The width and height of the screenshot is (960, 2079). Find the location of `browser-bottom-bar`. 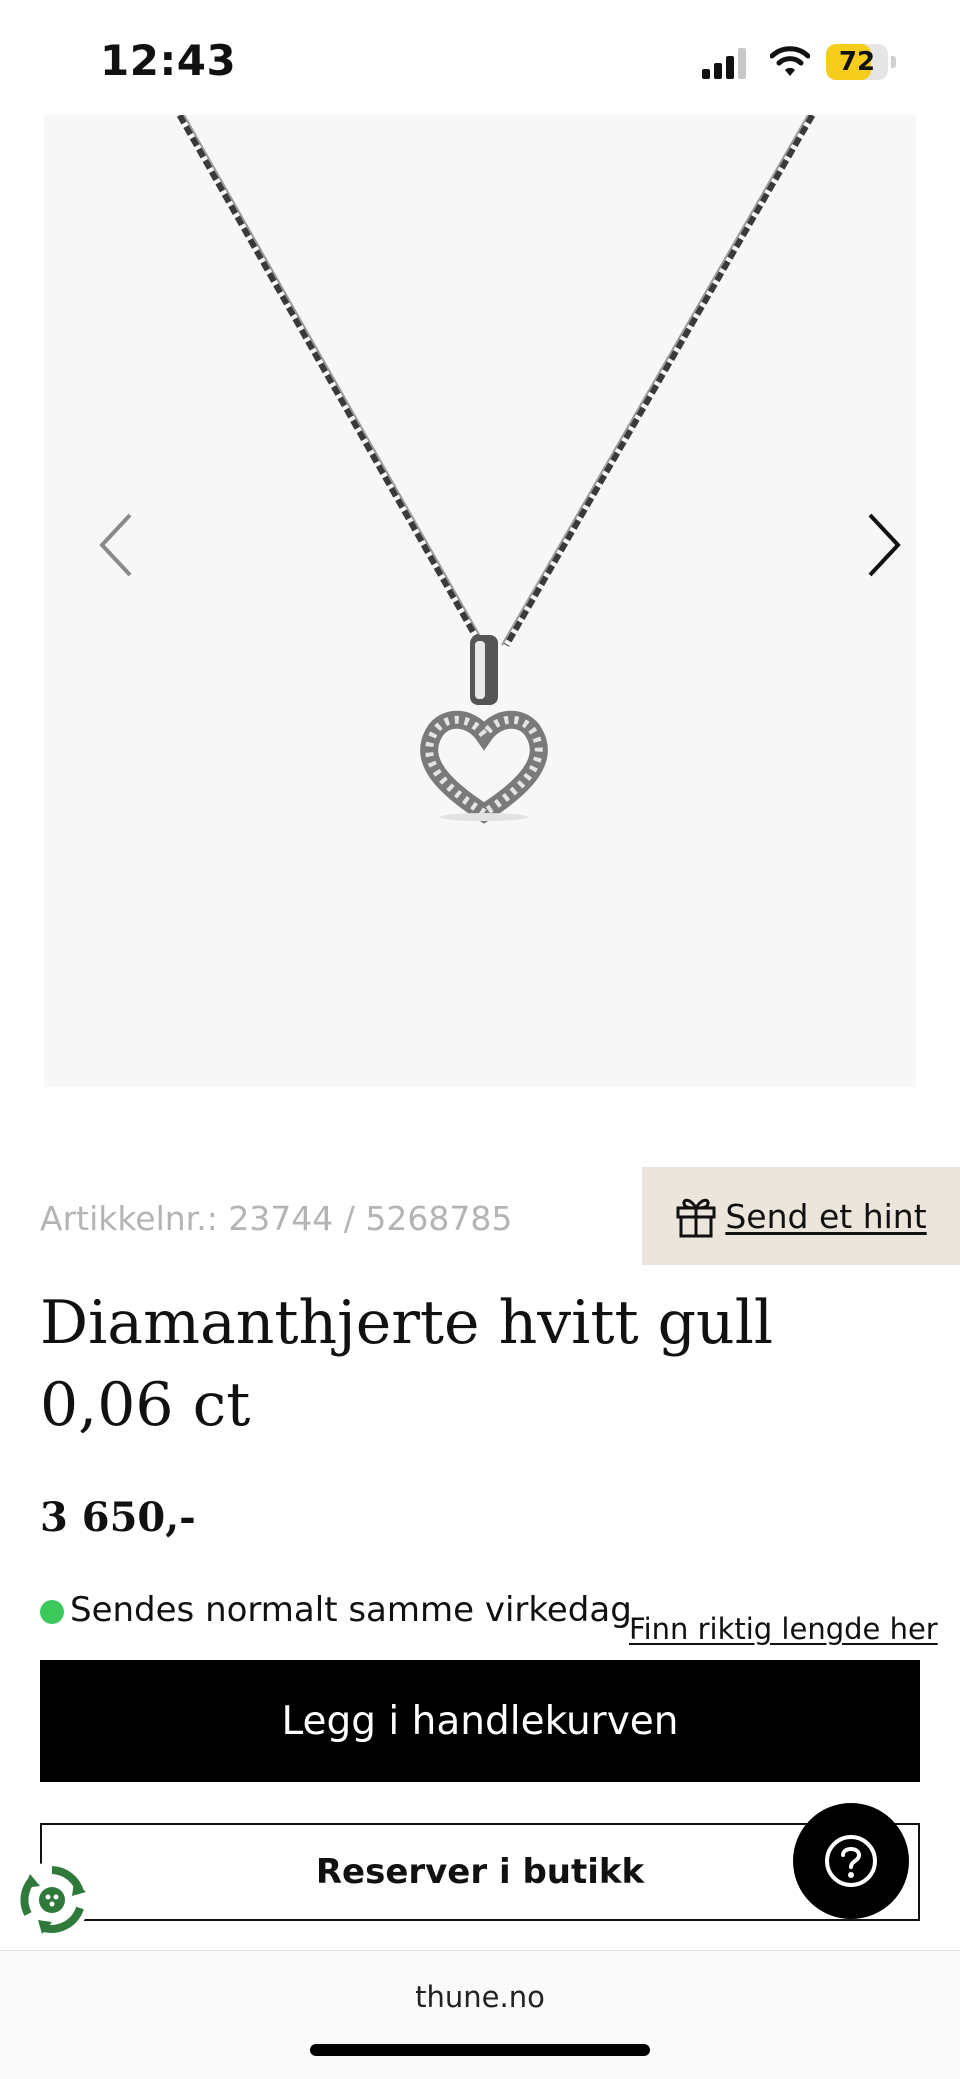

browser-bottom-bar is located at coordinates (480, 2014).